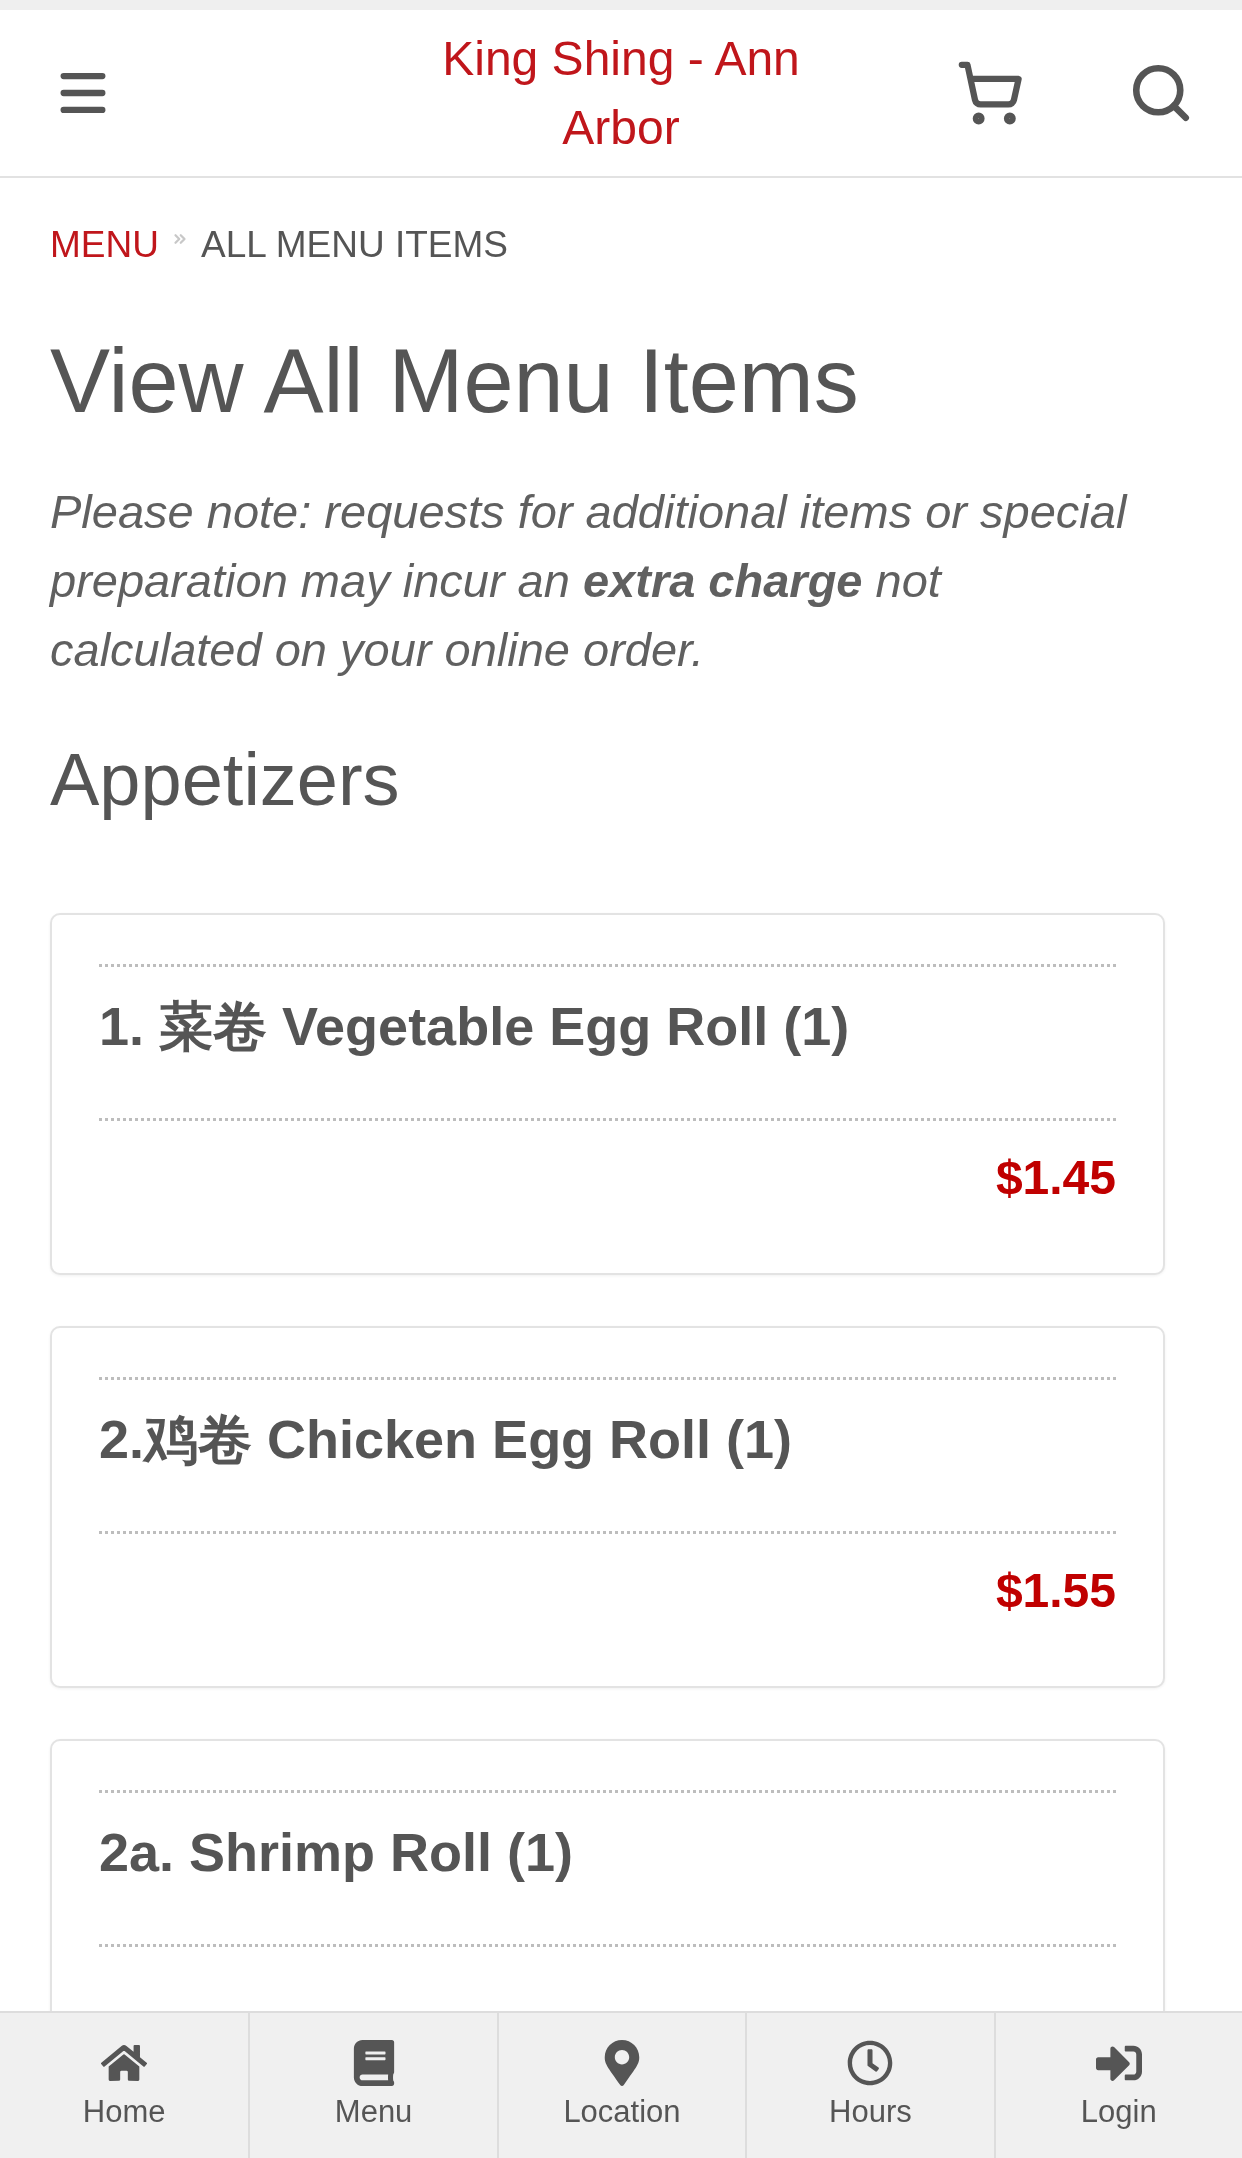 The height and width of the screenshot is (2158, 1242). I want to click on item-name: 2a. Shrimp Roll (1), so click(337, 1852).